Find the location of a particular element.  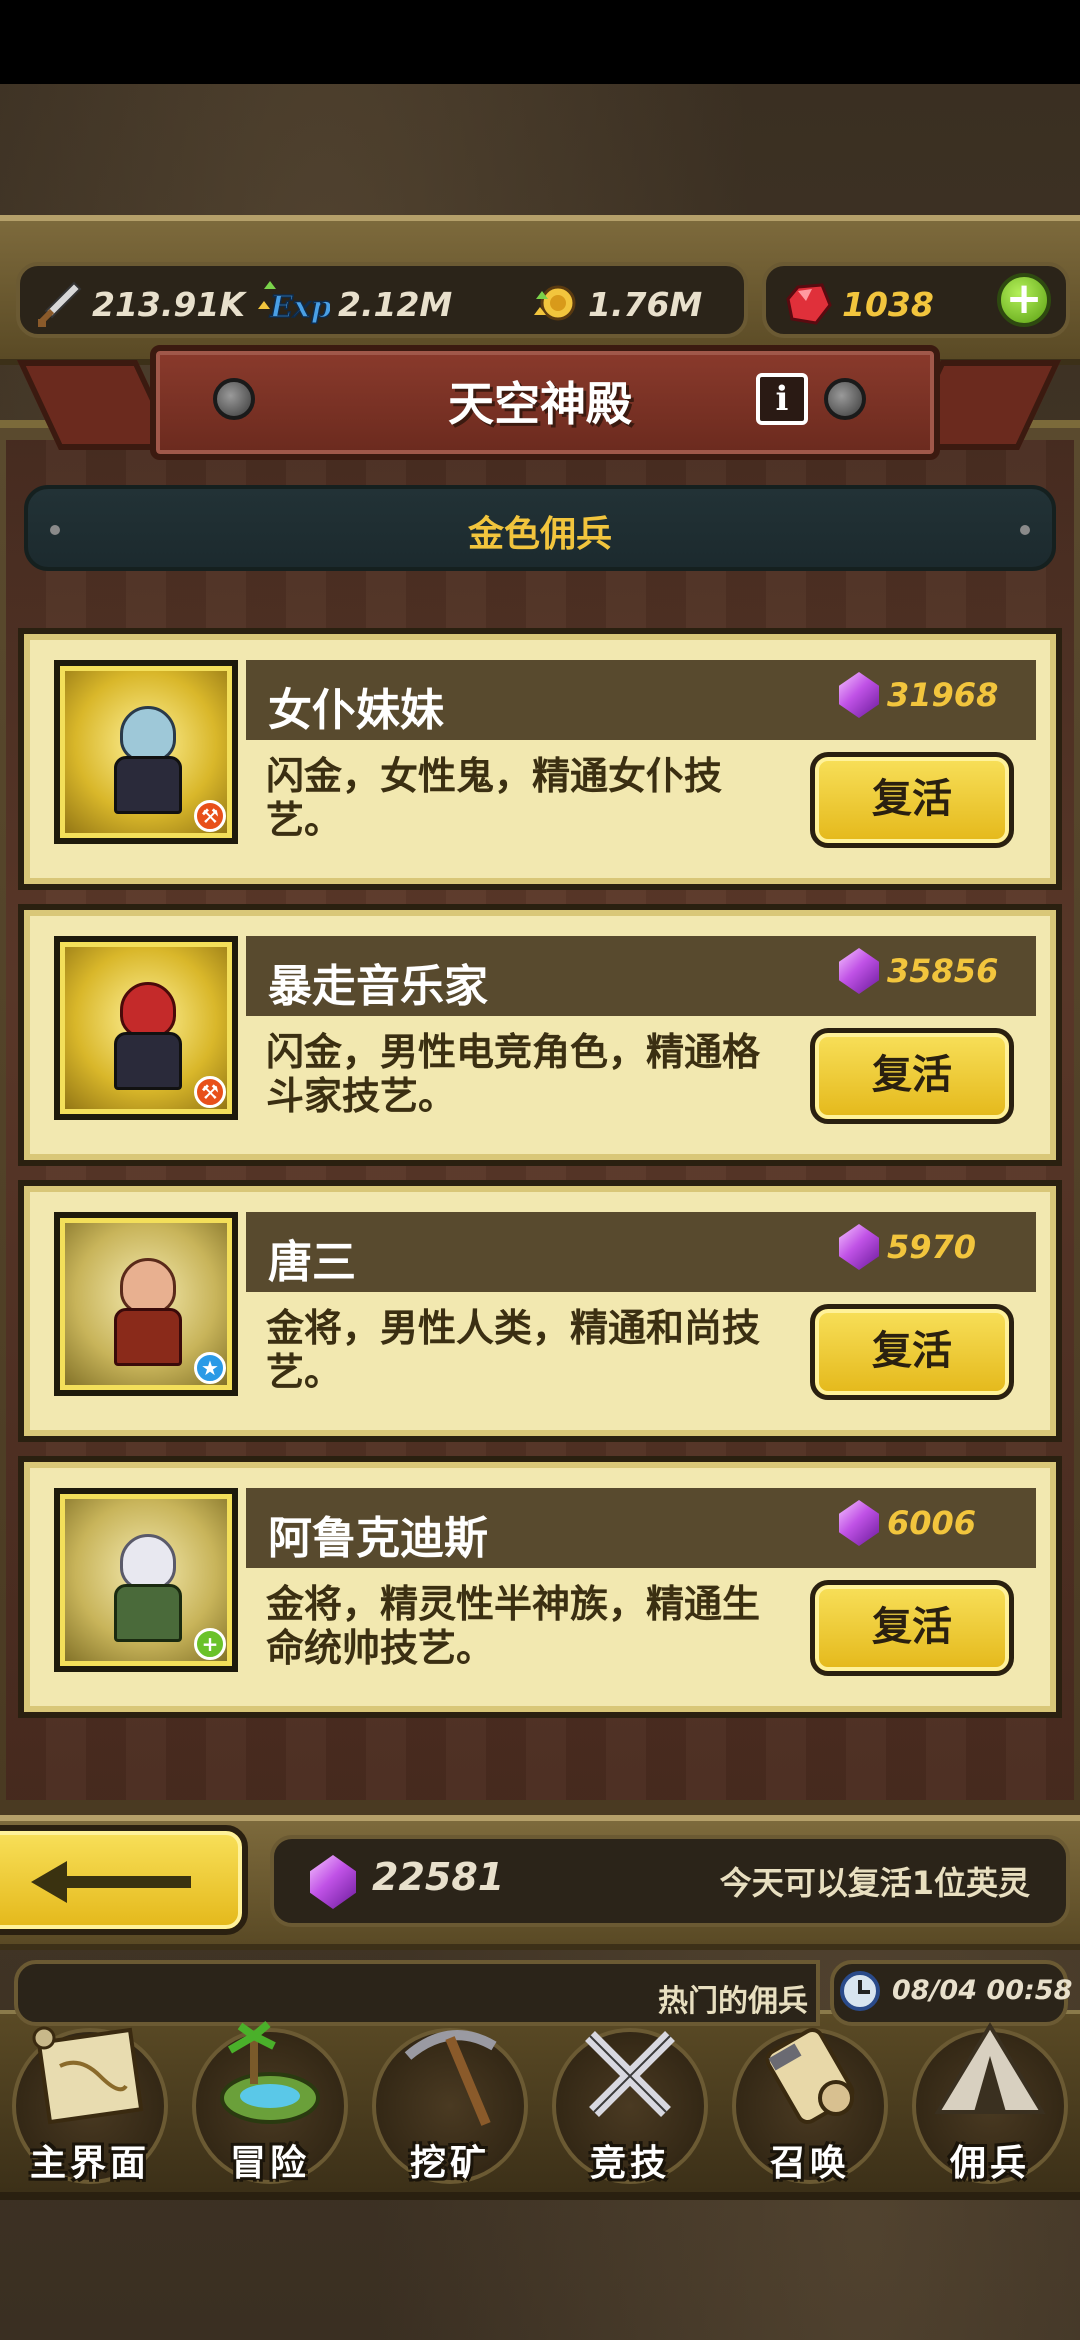

ruby-icon is located at coordinates (809, 304).